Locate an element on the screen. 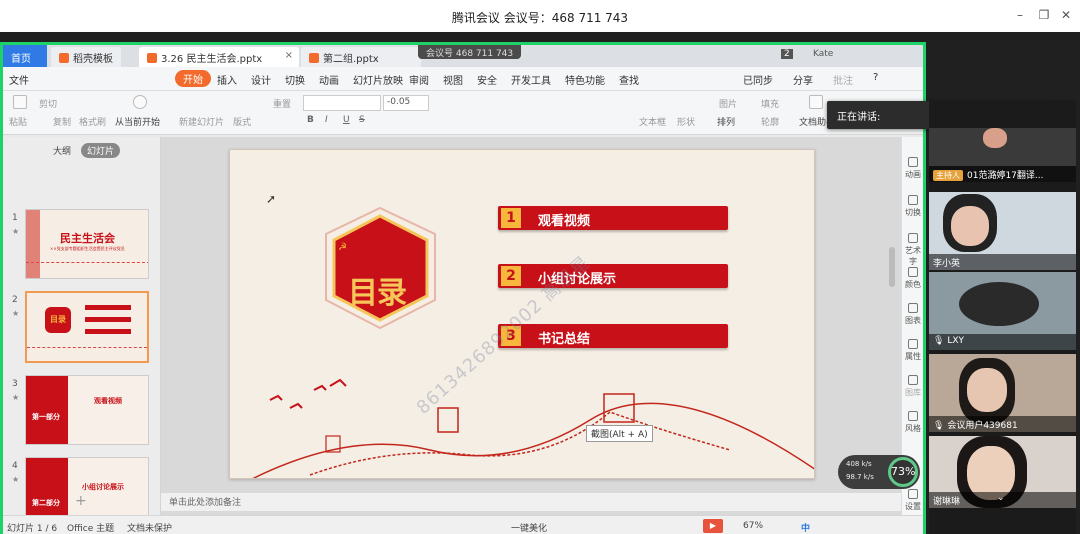  tab-slides: 幻灯片 is located at coordinates (101, 150).